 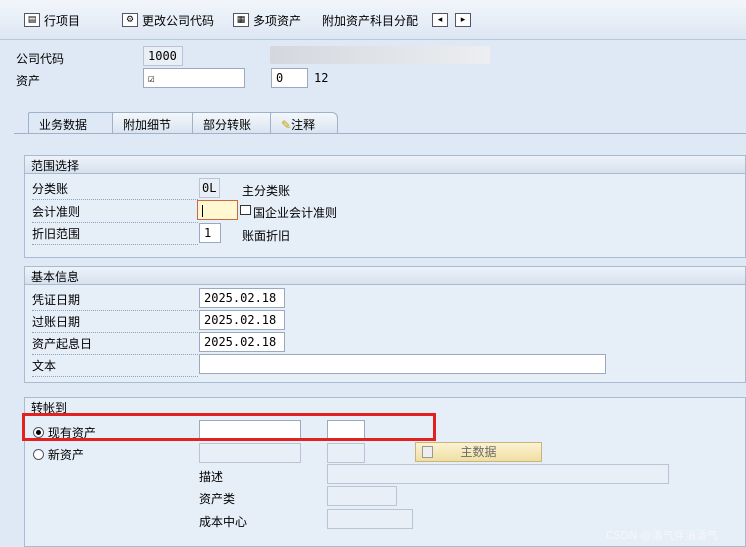 I want to click on tab-notes: ✎注释, so click(x=304, y=123).